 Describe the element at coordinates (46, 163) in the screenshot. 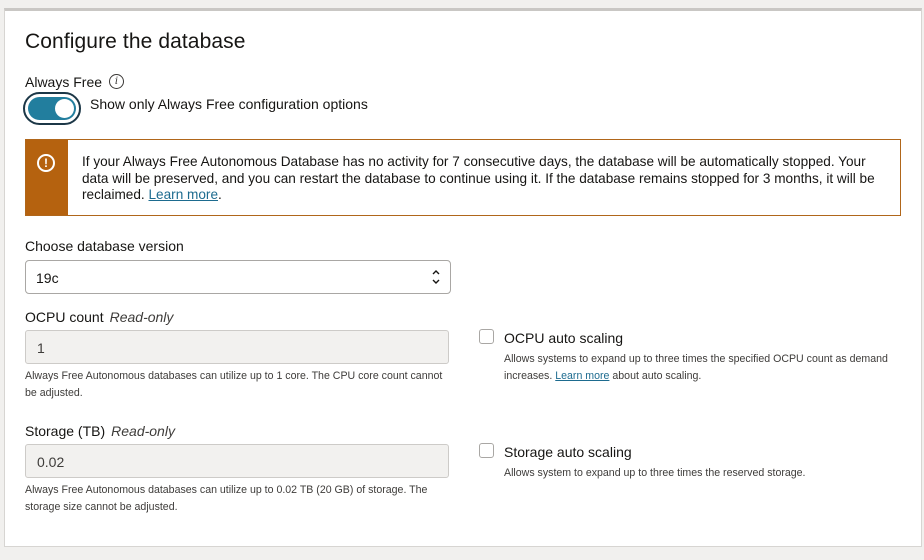

I see `warning-icon: !` at that location.